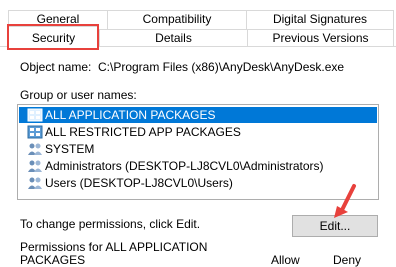 Image resolution: width=396 pixels, height=267 pixels. What do you see at coordinates (347, 260) in the screenshot?
I see `permissions-deny-header: Deny` at bounding box center [347, 260].